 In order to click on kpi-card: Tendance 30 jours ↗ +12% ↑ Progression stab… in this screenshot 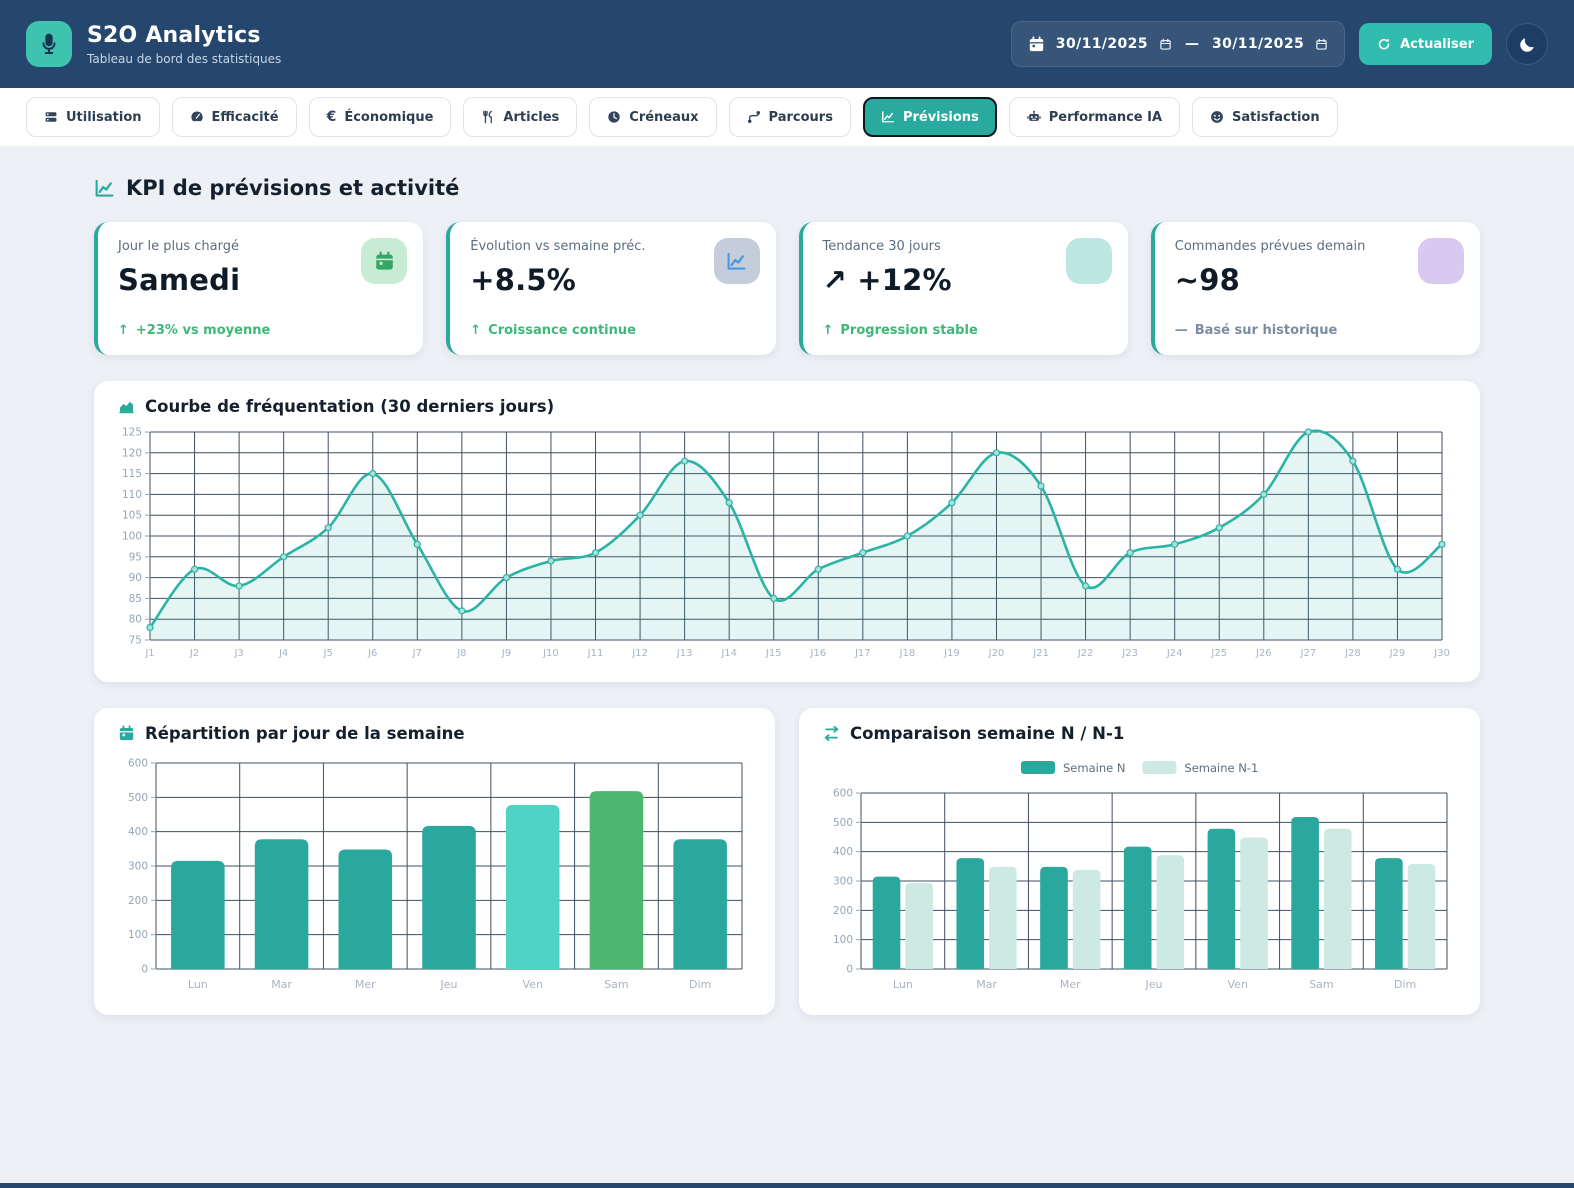, I will do `click(963, 288)`.